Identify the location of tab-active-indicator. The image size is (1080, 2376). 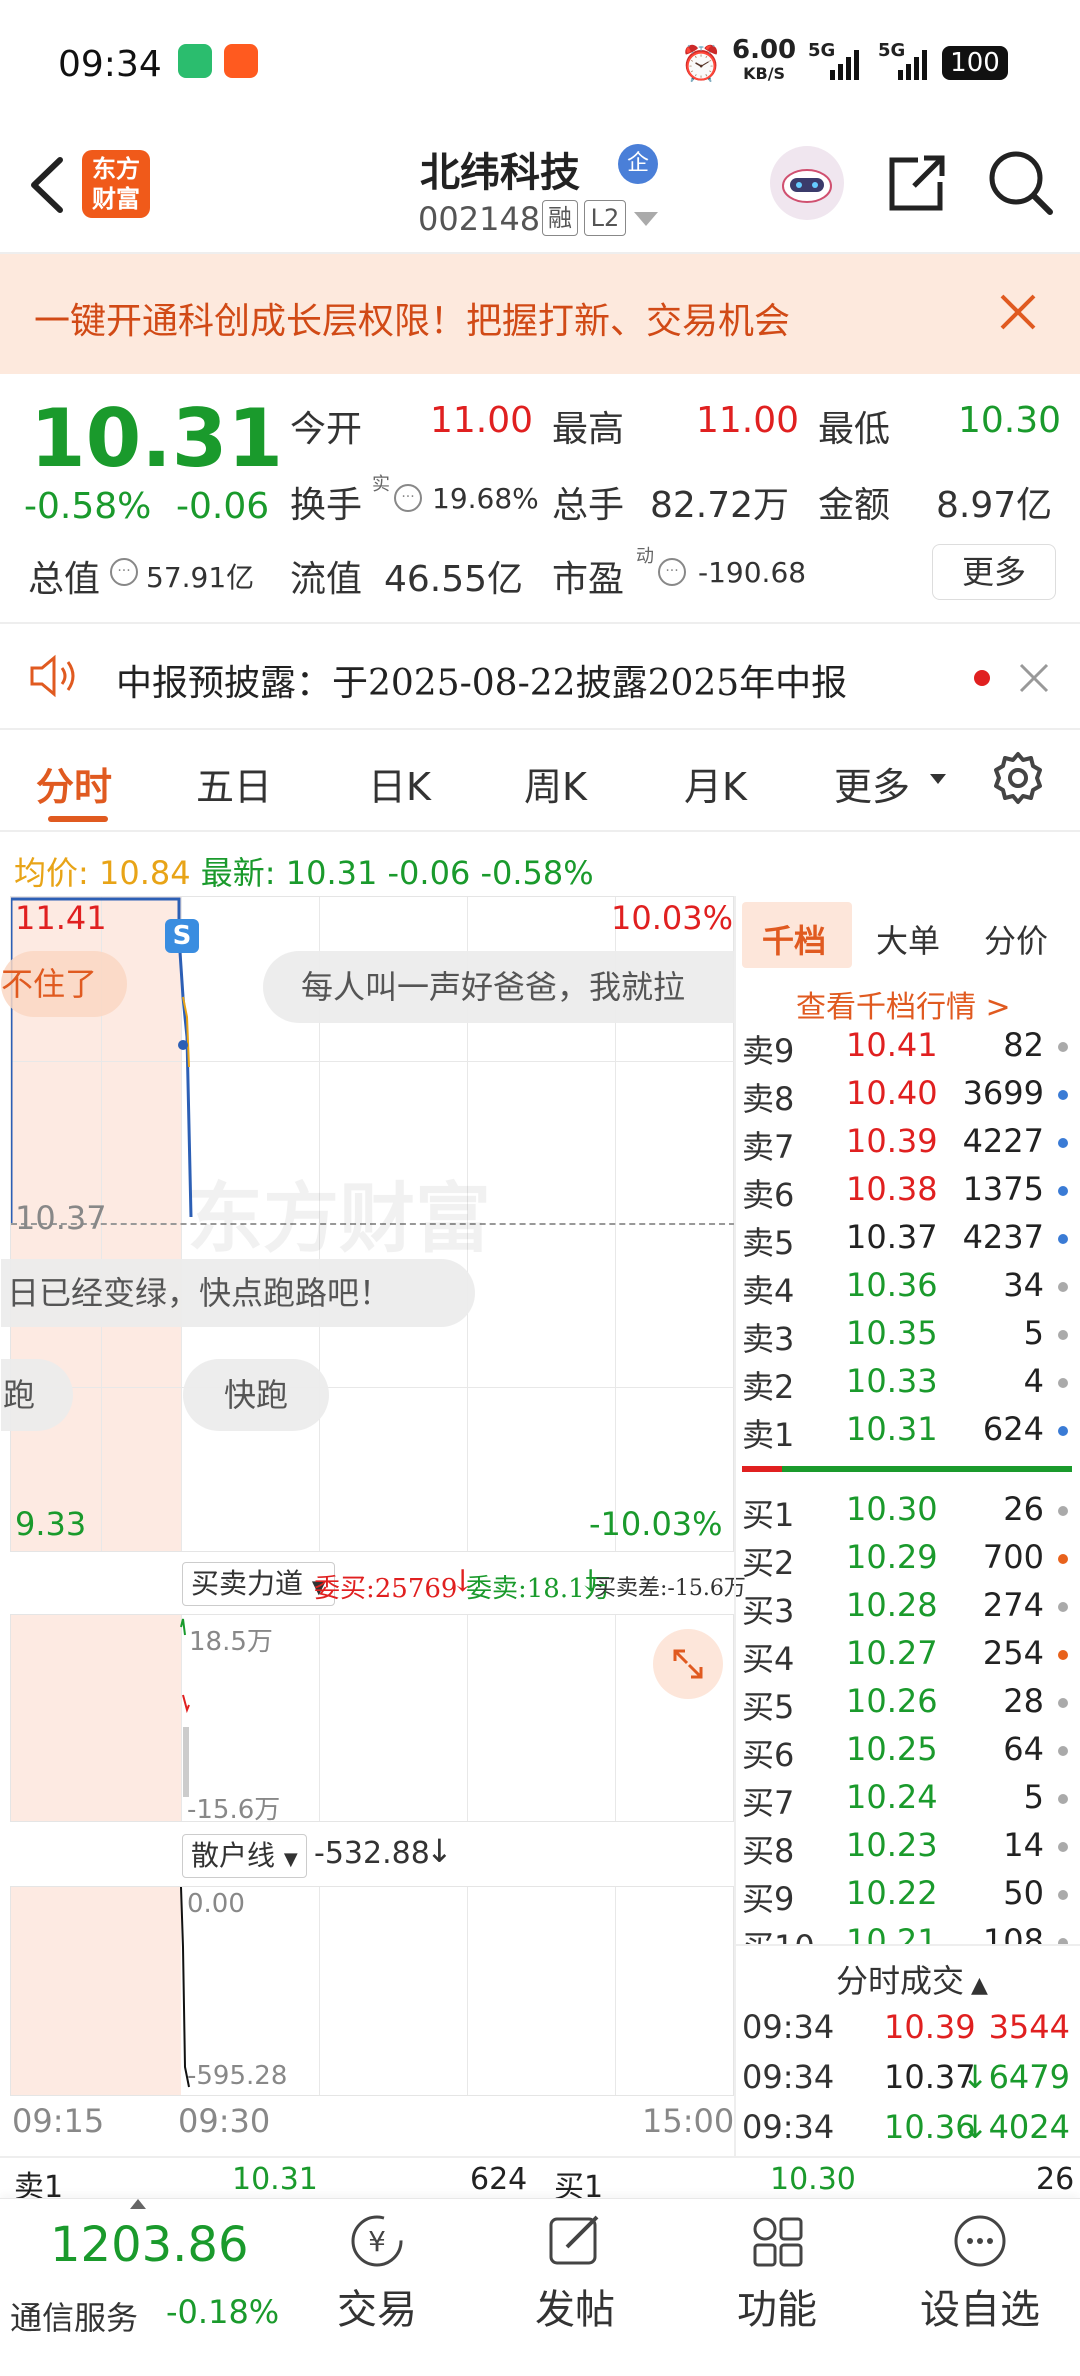
(78, 819).